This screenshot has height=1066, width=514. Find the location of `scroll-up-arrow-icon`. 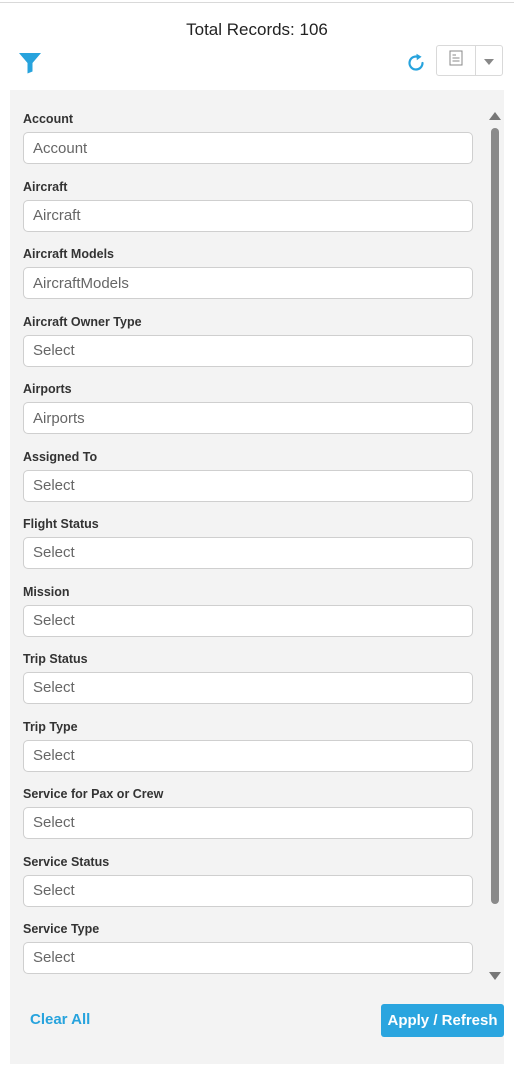

scroll-up-arrow-icon is located at coordinates (495, 116).